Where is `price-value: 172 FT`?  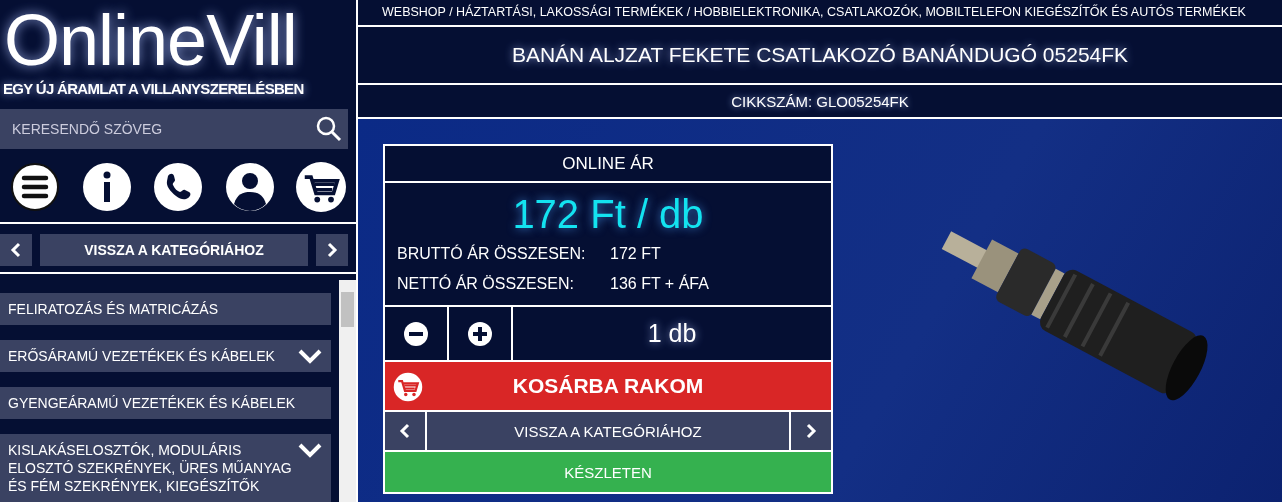
price-value: 172 FT is located at coordinates (635, 254).